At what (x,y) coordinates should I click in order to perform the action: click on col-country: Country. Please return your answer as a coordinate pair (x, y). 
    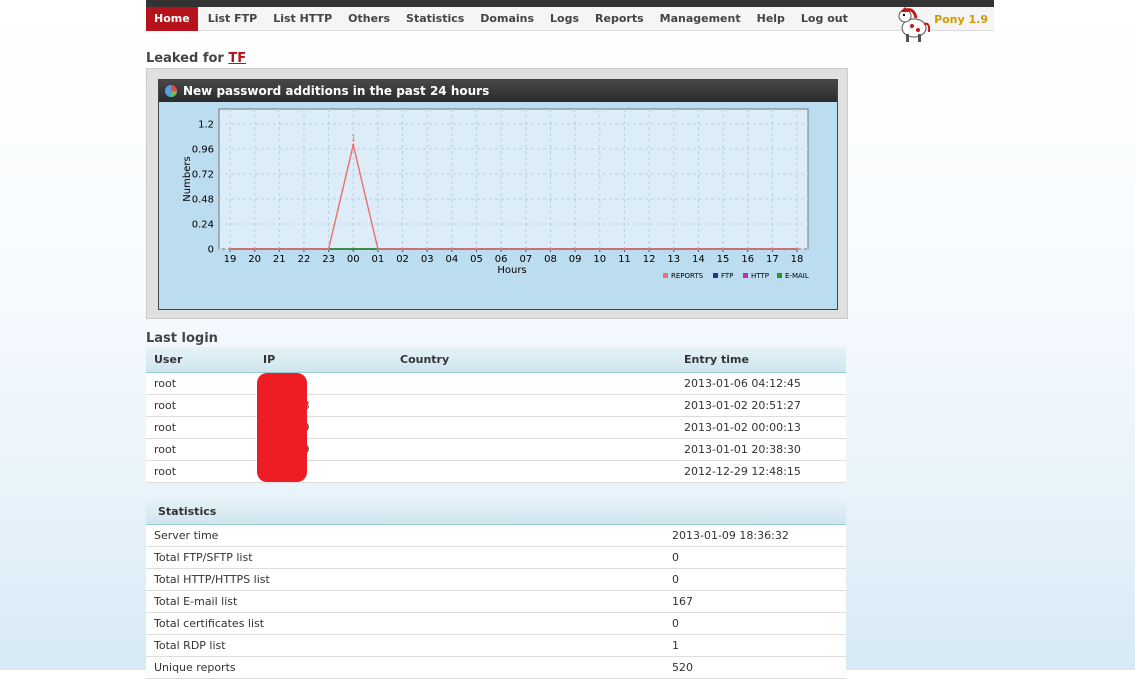
    Looking at the image, I should click on (534, 360).